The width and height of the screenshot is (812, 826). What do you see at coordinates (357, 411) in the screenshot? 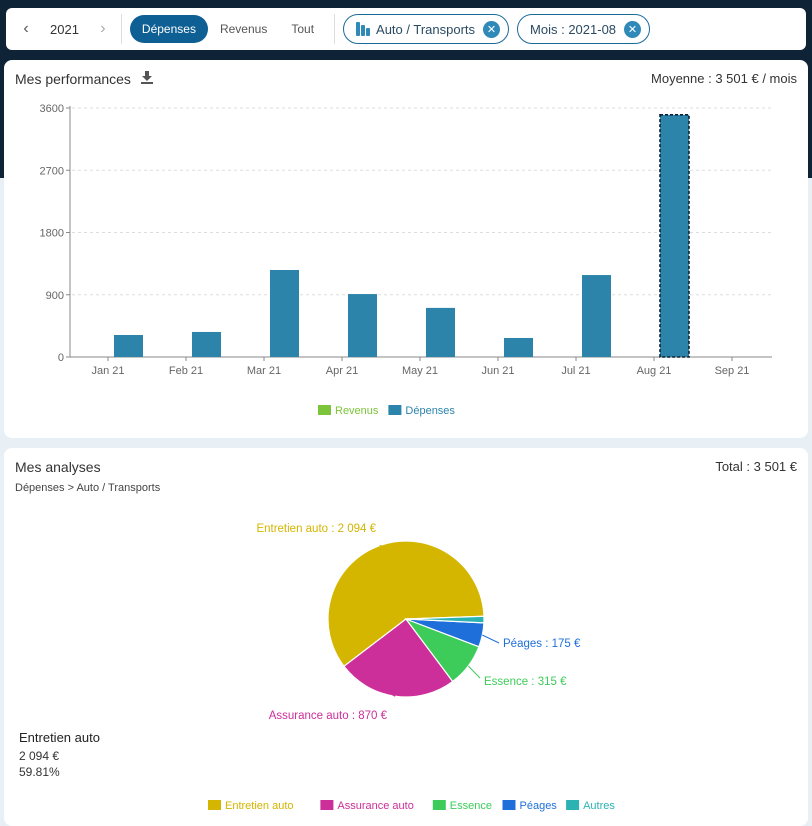
I see `legend-label: Revenus` at bounding box center [357, 411].